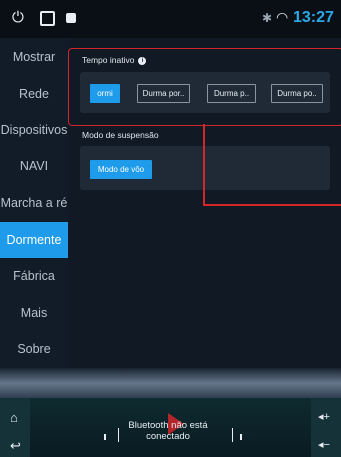  I want to click on sidebar-item-label: Sobre, so click(34, 349).